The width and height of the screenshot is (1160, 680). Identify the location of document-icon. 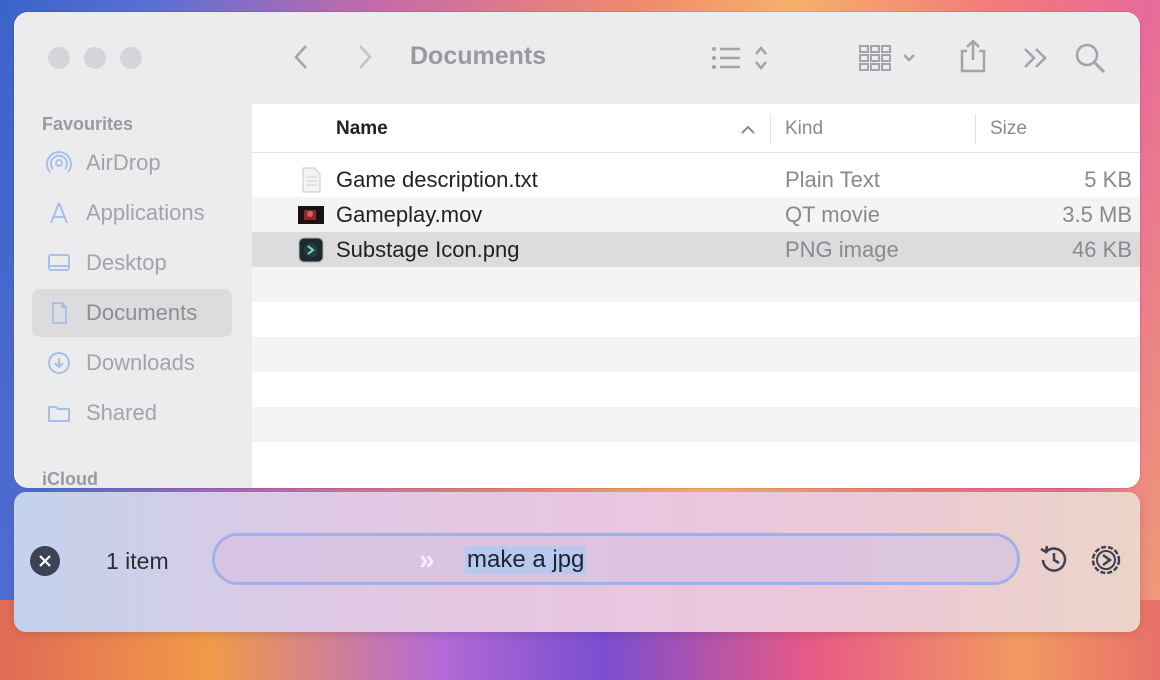
(59, 313).